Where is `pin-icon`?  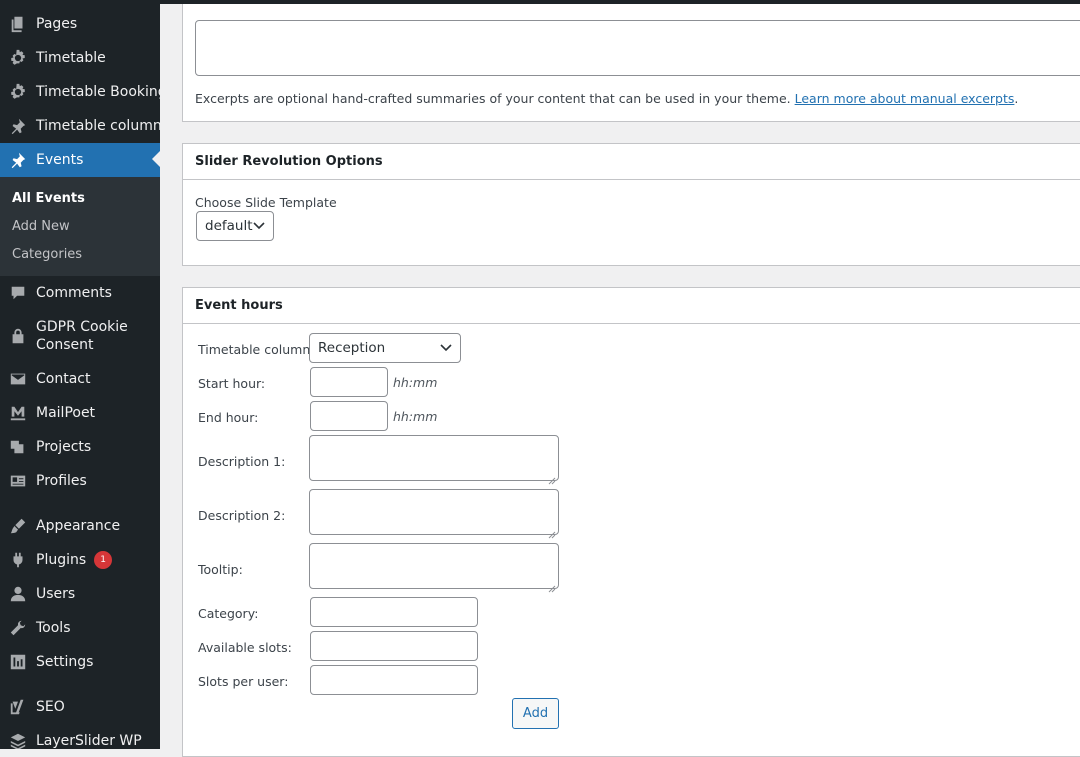 pin-icon is located at coordinates (18, 126).